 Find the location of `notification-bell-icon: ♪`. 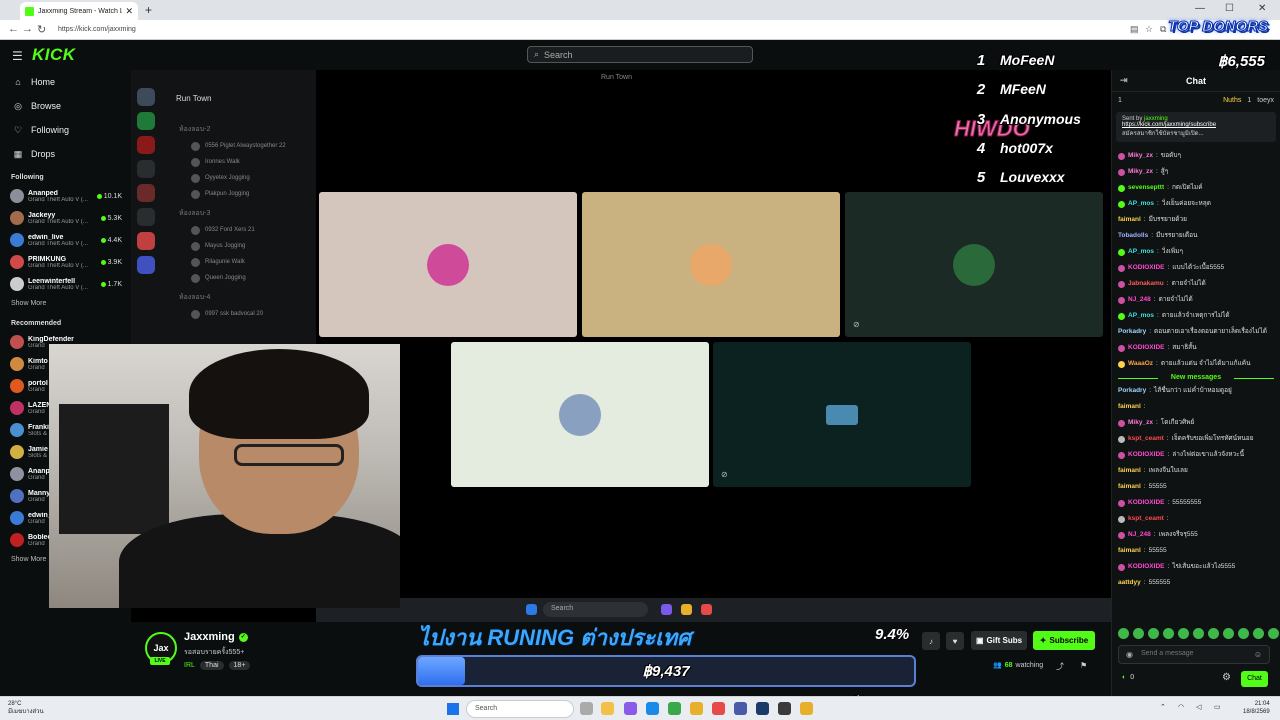

notification-bell-icon: ♪ is located at coordinates (931, 641).